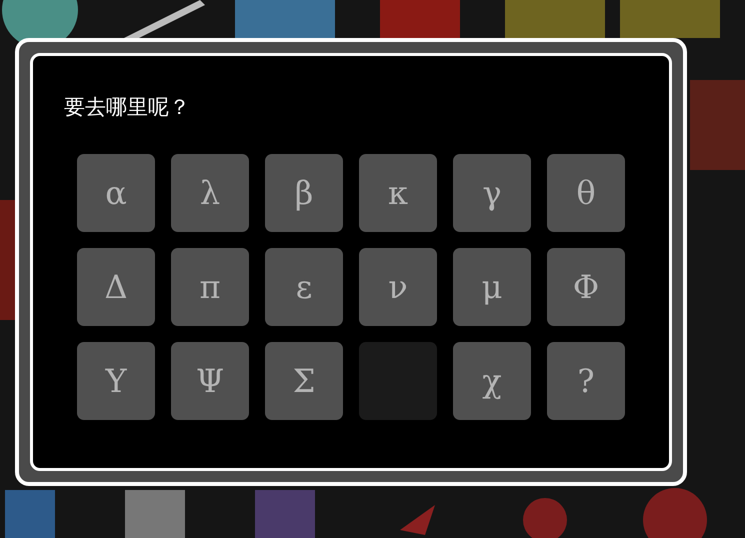  What do you see at coordinates (304, 193) in the screenshot?
I see `symbol-button: β` at bounding box center [304, 193].